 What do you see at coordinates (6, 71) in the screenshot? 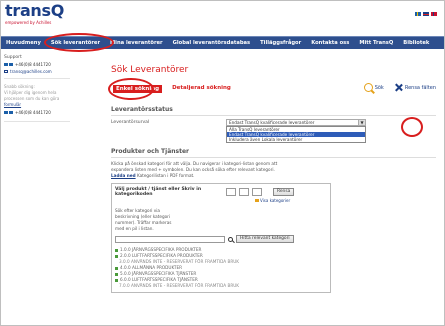
I see `mail-icon` at bounding box center [6, 71].